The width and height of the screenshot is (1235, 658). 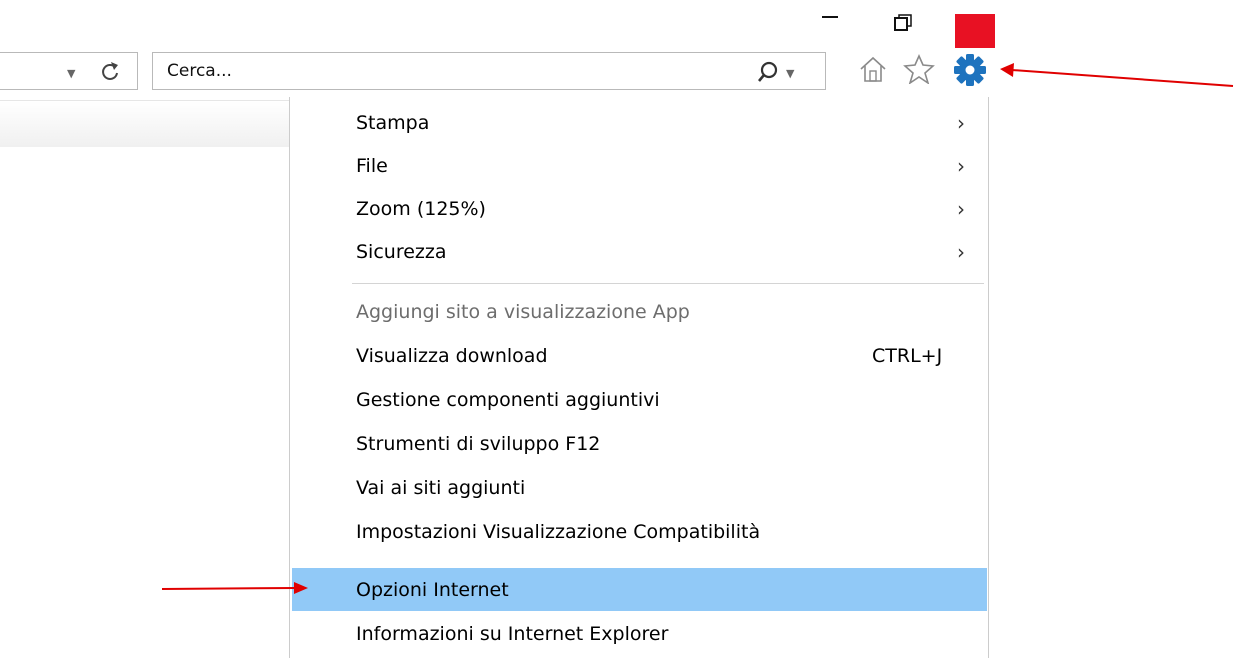 I want to click on menu-item-file: File ›, so click(x=639, y=165).